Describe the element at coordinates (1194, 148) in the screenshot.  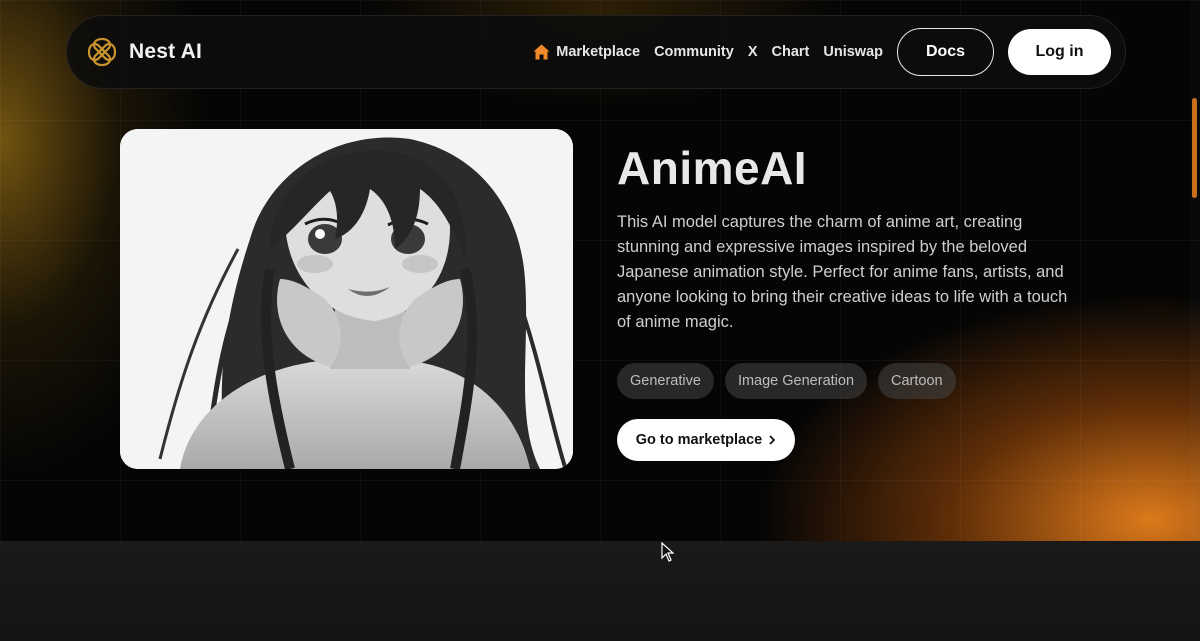
I see `scrollbar-thumb` at that location.